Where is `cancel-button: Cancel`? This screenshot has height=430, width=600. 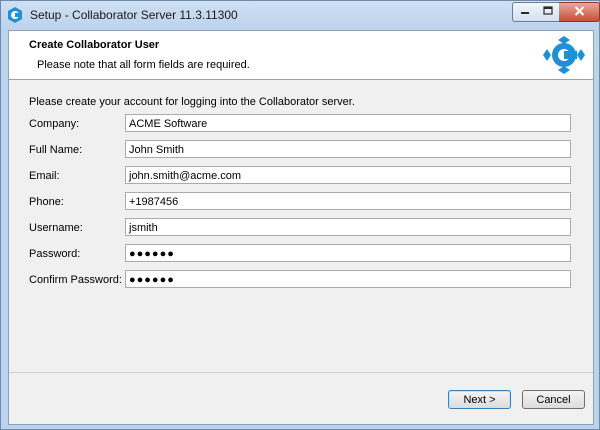 cancel-button: Cancel is located at coordinates (553, 399).